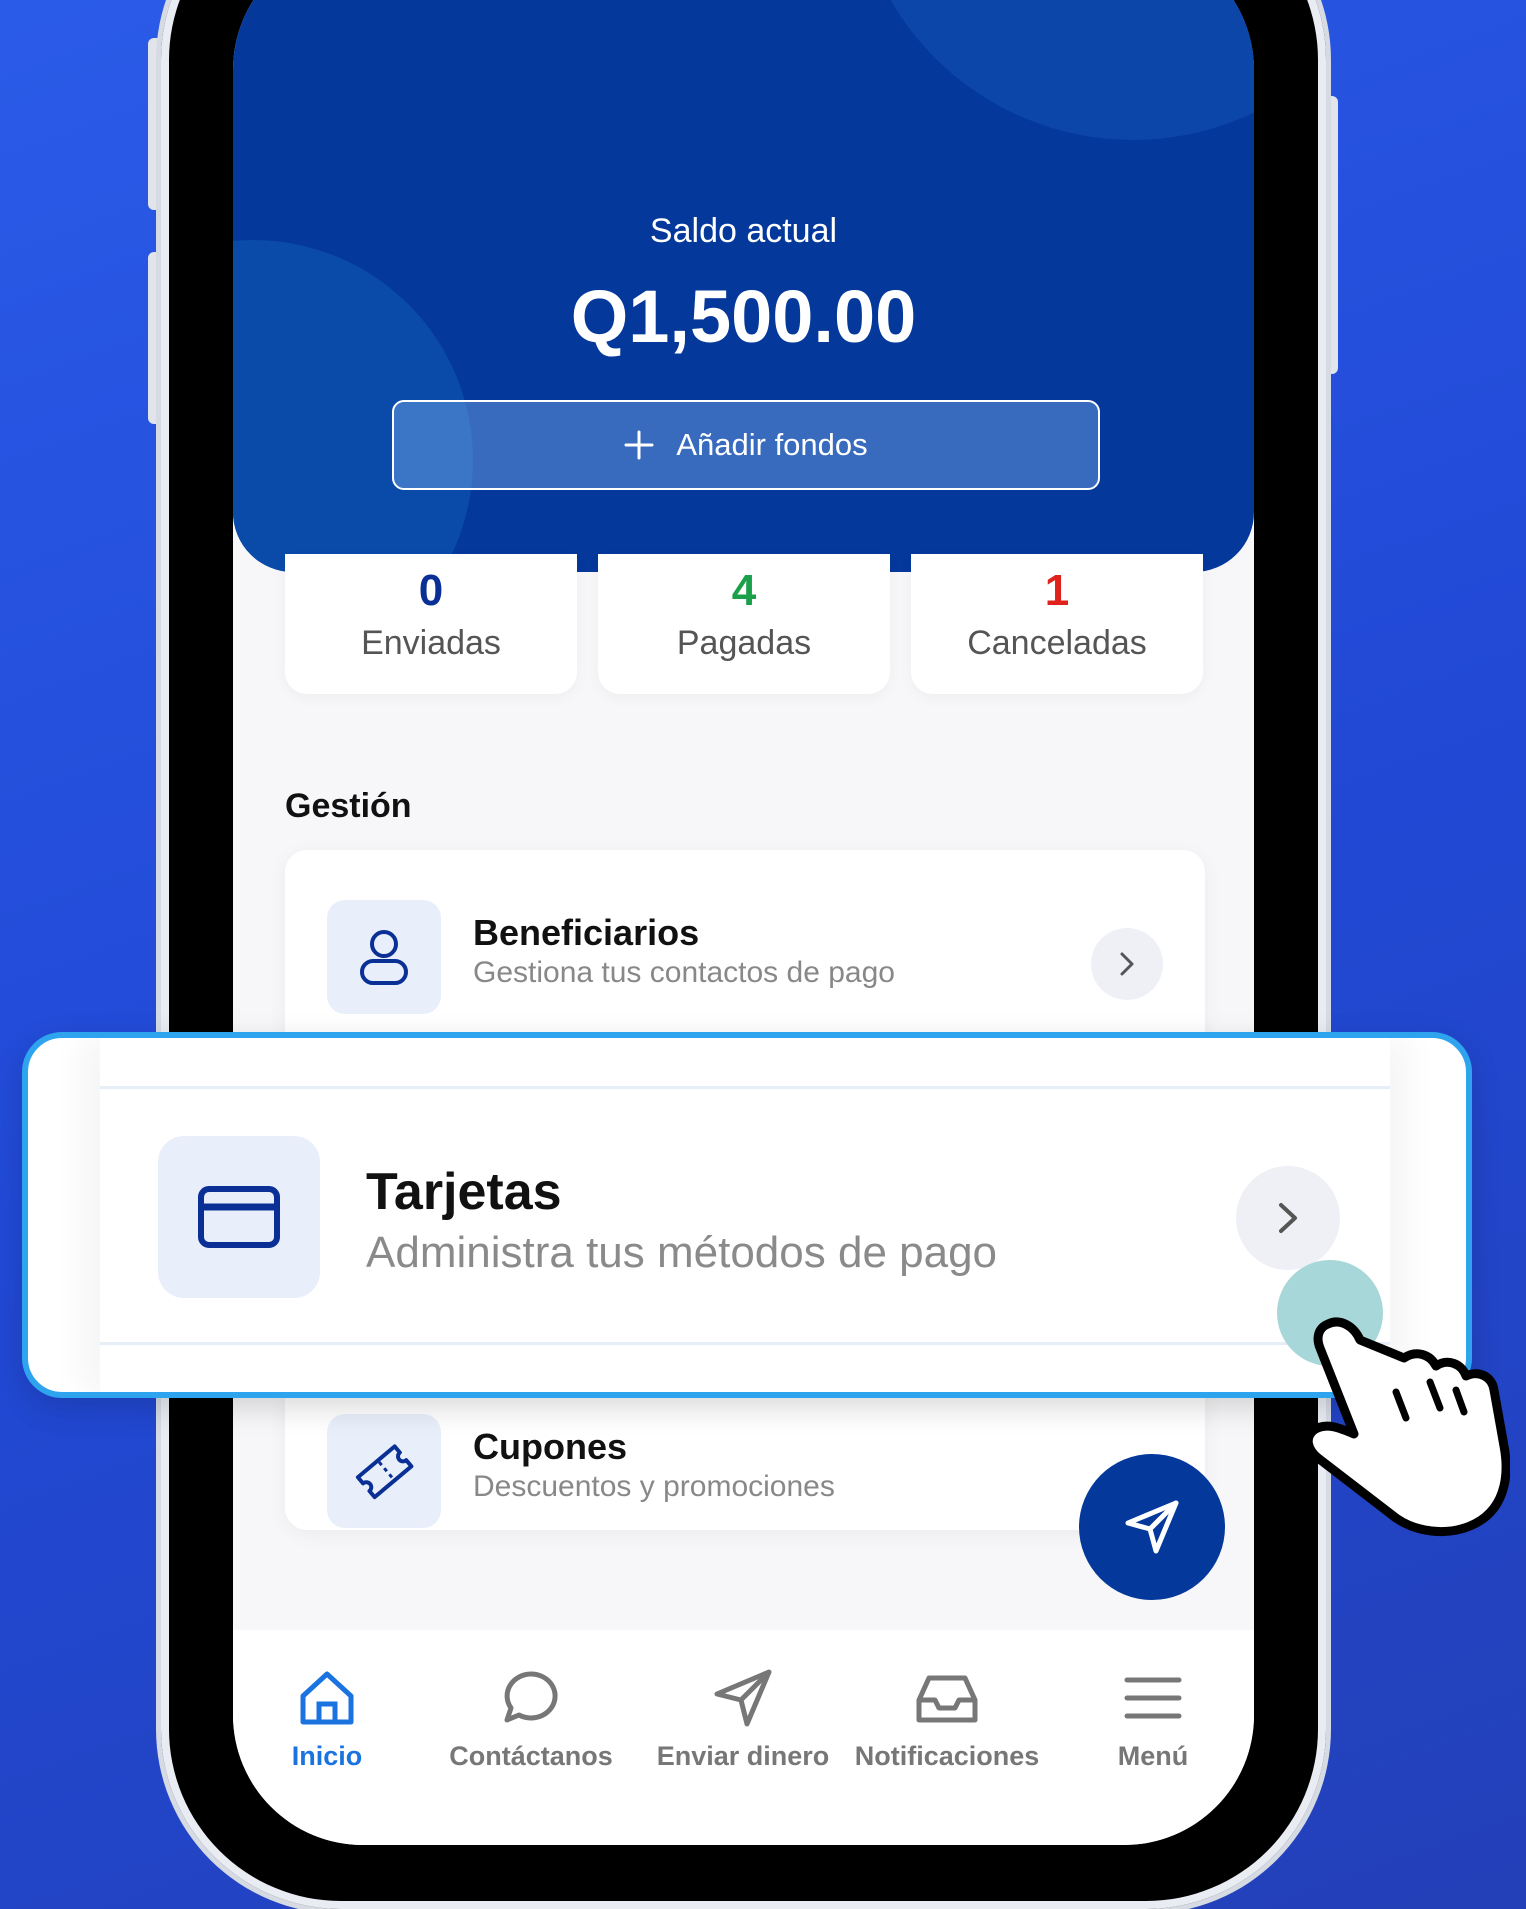  I want to click on tab-label: Menú, so click(1153, 1756).